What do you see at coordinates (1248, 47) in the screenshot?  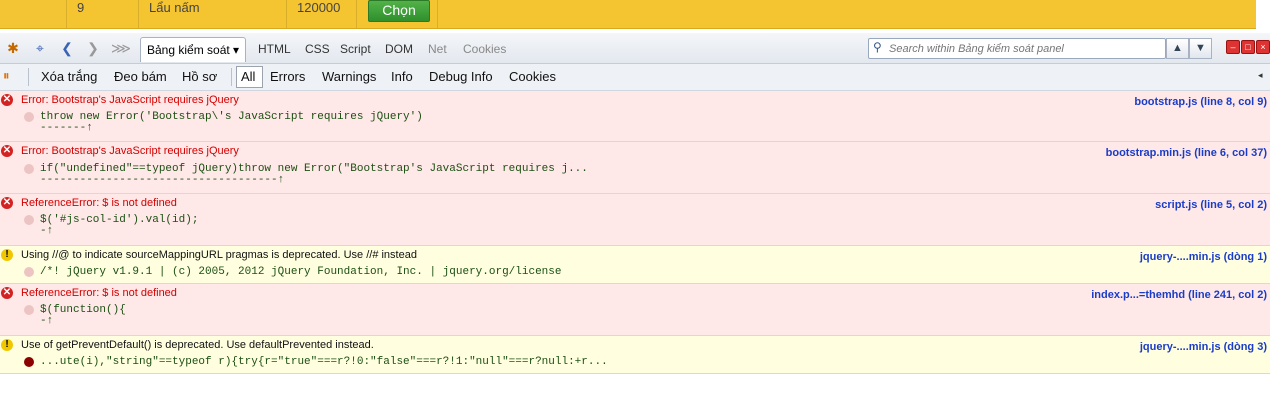 I see `detach-icon: □` at bounding box center [1248, 47].